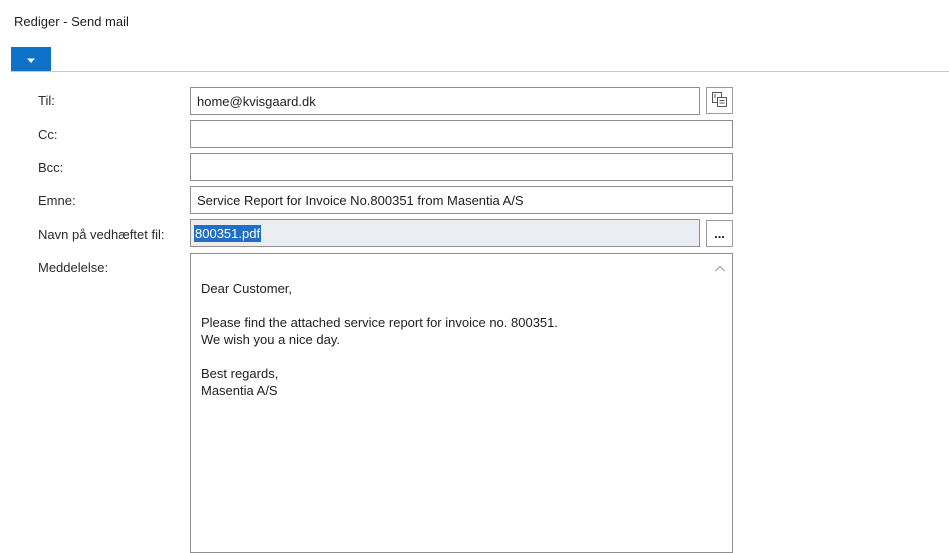  What do you see at coordinates (270, 339) in the screenshot?
I see `message-body-line: We wish you a nice day.` at bounding box center [270, 339].